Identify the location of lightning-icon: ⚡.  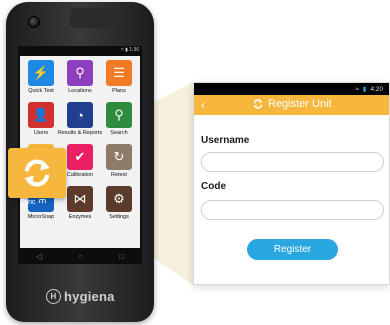
(41, 73).